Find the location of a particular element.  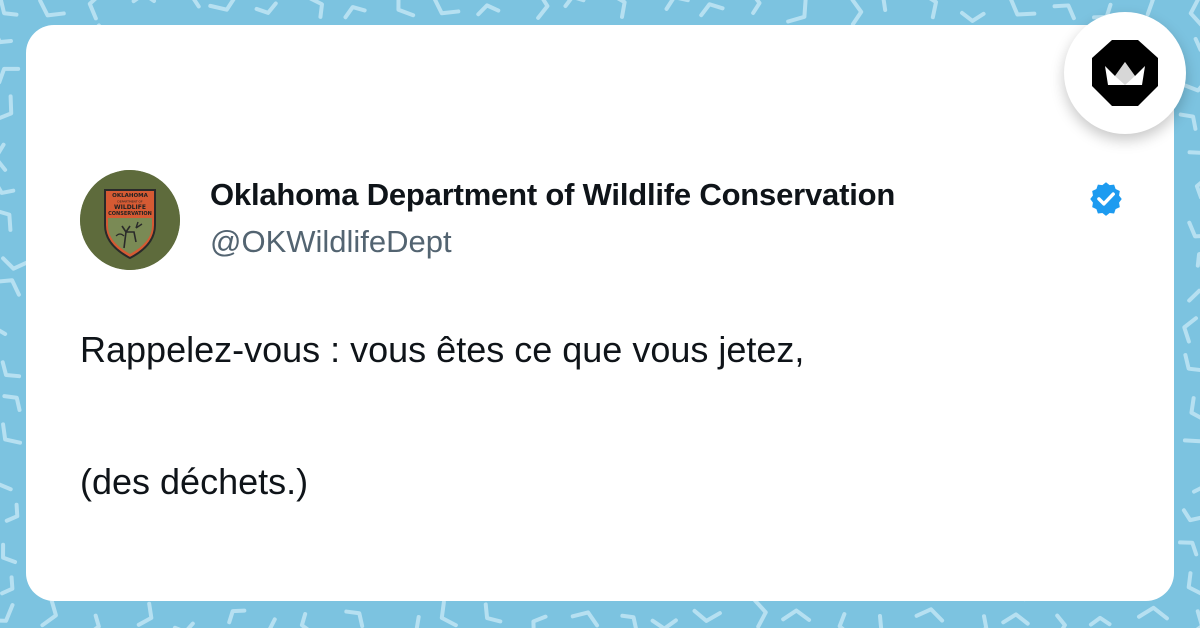

logo-text-line-4: CONSERVATION is located at coordinates (130, 214).